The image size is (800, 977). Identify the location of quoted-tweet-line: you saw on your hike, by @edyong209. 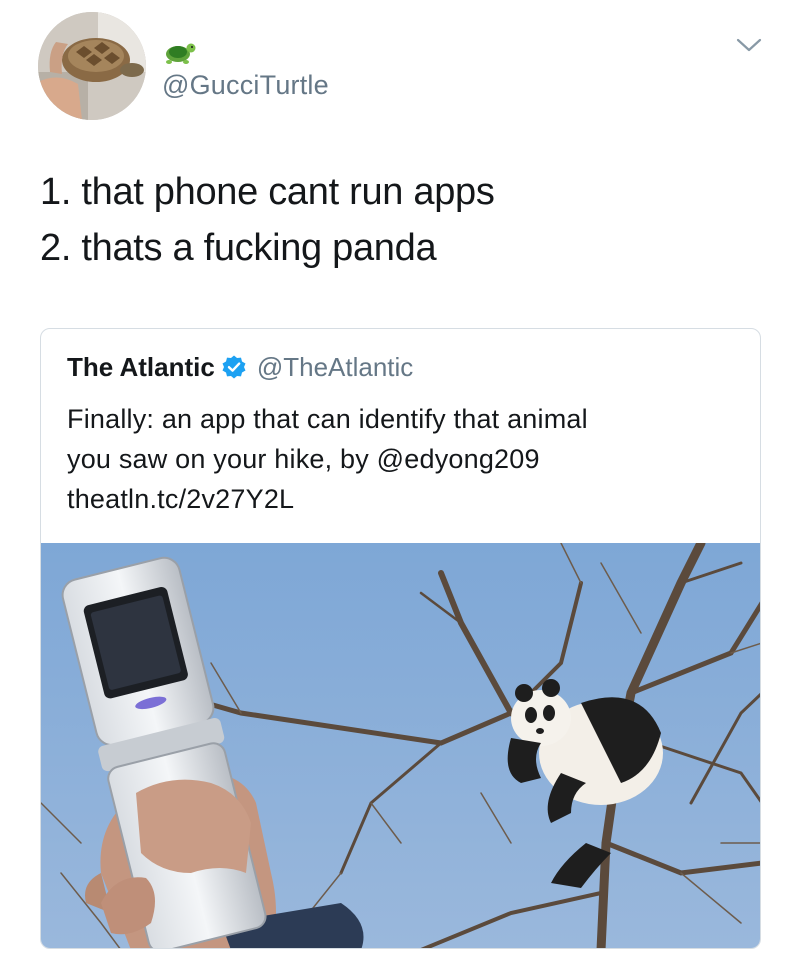
(303, 459).